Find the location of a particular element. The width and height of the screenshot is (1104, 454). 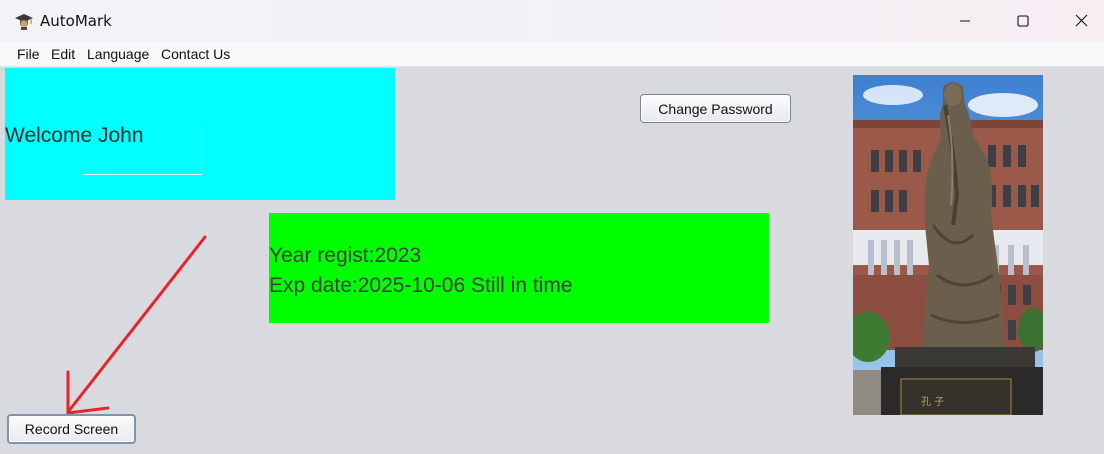

close-button is located at coordinates (1078, 21).